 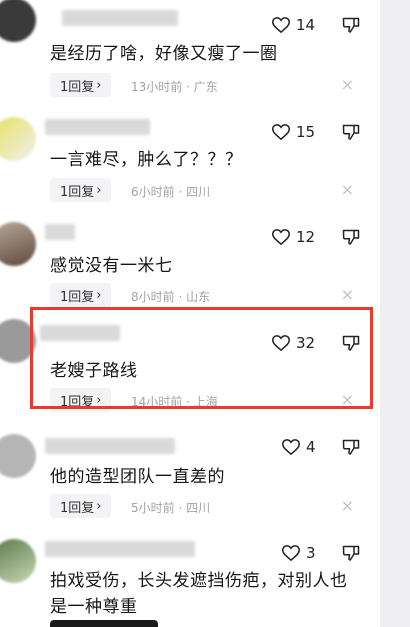 What do you see at coordinates (190, 258) in the screenshot?
I see `comment-item: 12 感觉没有一米七 1回复 › 8小时前 · 山东 ×` at bounding box center [190, 258].